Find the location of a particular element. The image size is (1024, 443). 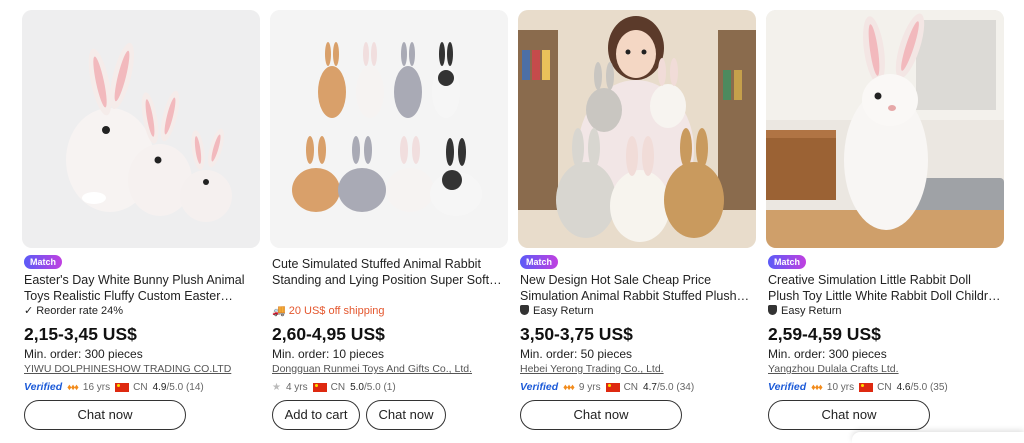

supplier-link: YIWU DOLPHINESHOW TRADING CO.LTD is located at coordinates (127, 369).